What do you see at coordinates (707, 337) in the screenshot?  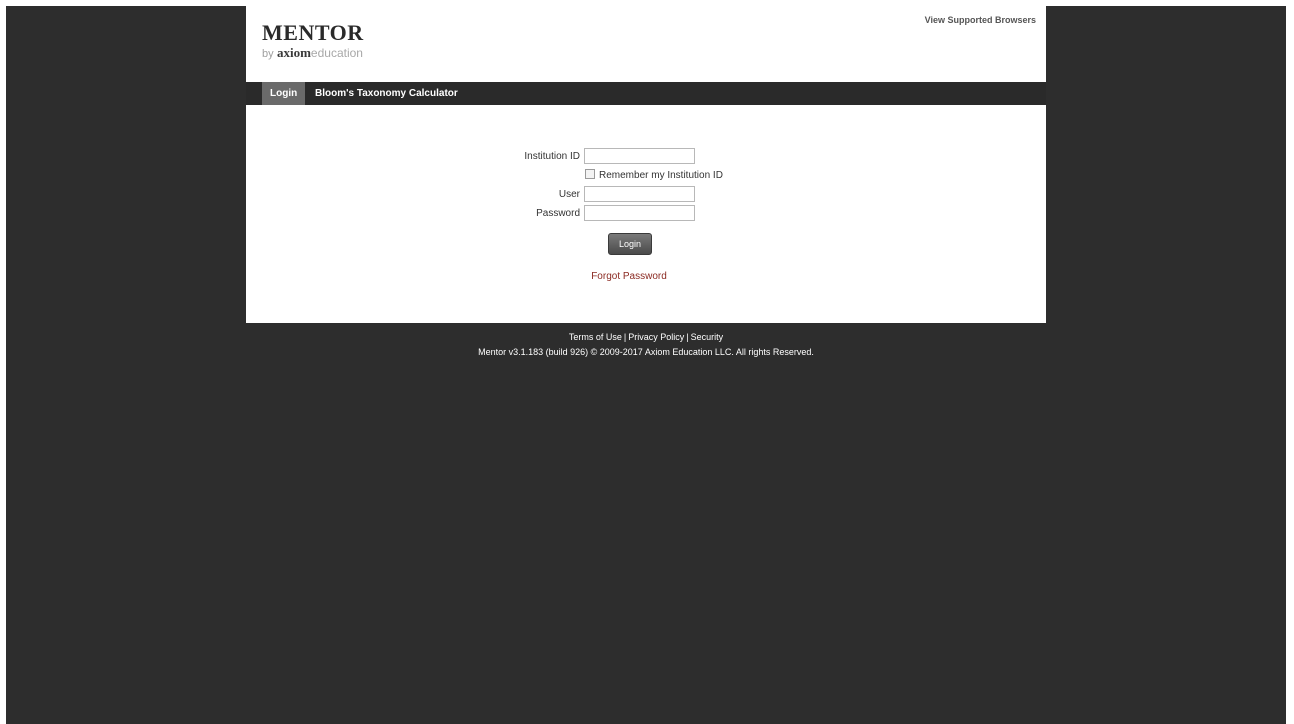 I see `security-link: Security` at bounding box center [707, 337].